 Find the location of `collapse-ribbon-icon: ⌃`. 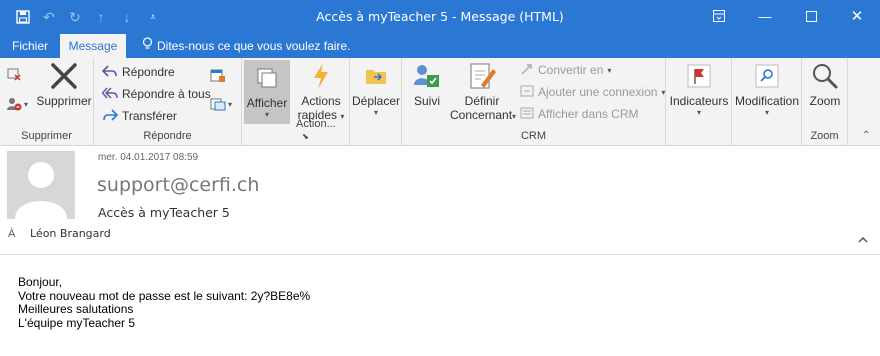

collapse-ribbon-icon: ⌃ is located at coordinates (866, 135).